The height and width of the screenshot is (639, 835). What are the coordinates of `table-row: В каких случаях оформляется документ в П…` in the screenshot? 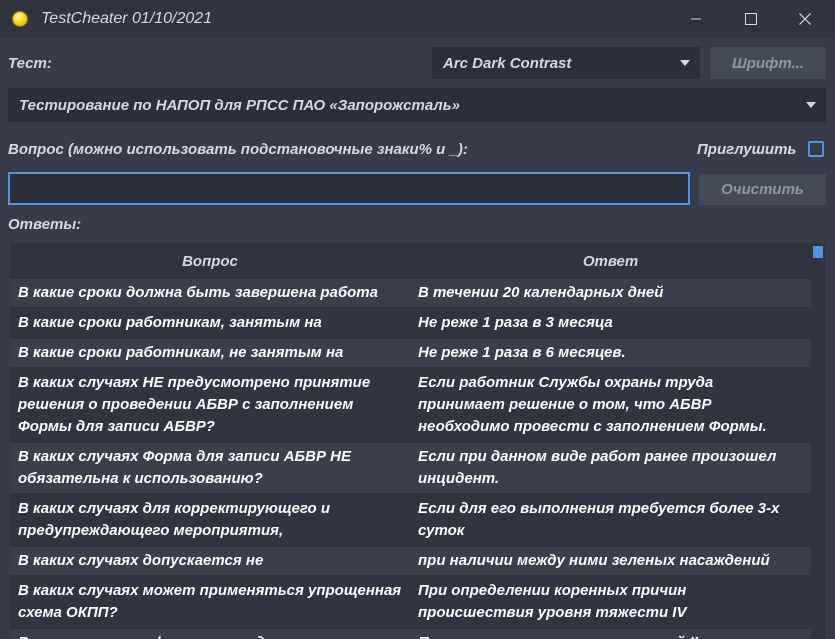 It's located at (410, 634).